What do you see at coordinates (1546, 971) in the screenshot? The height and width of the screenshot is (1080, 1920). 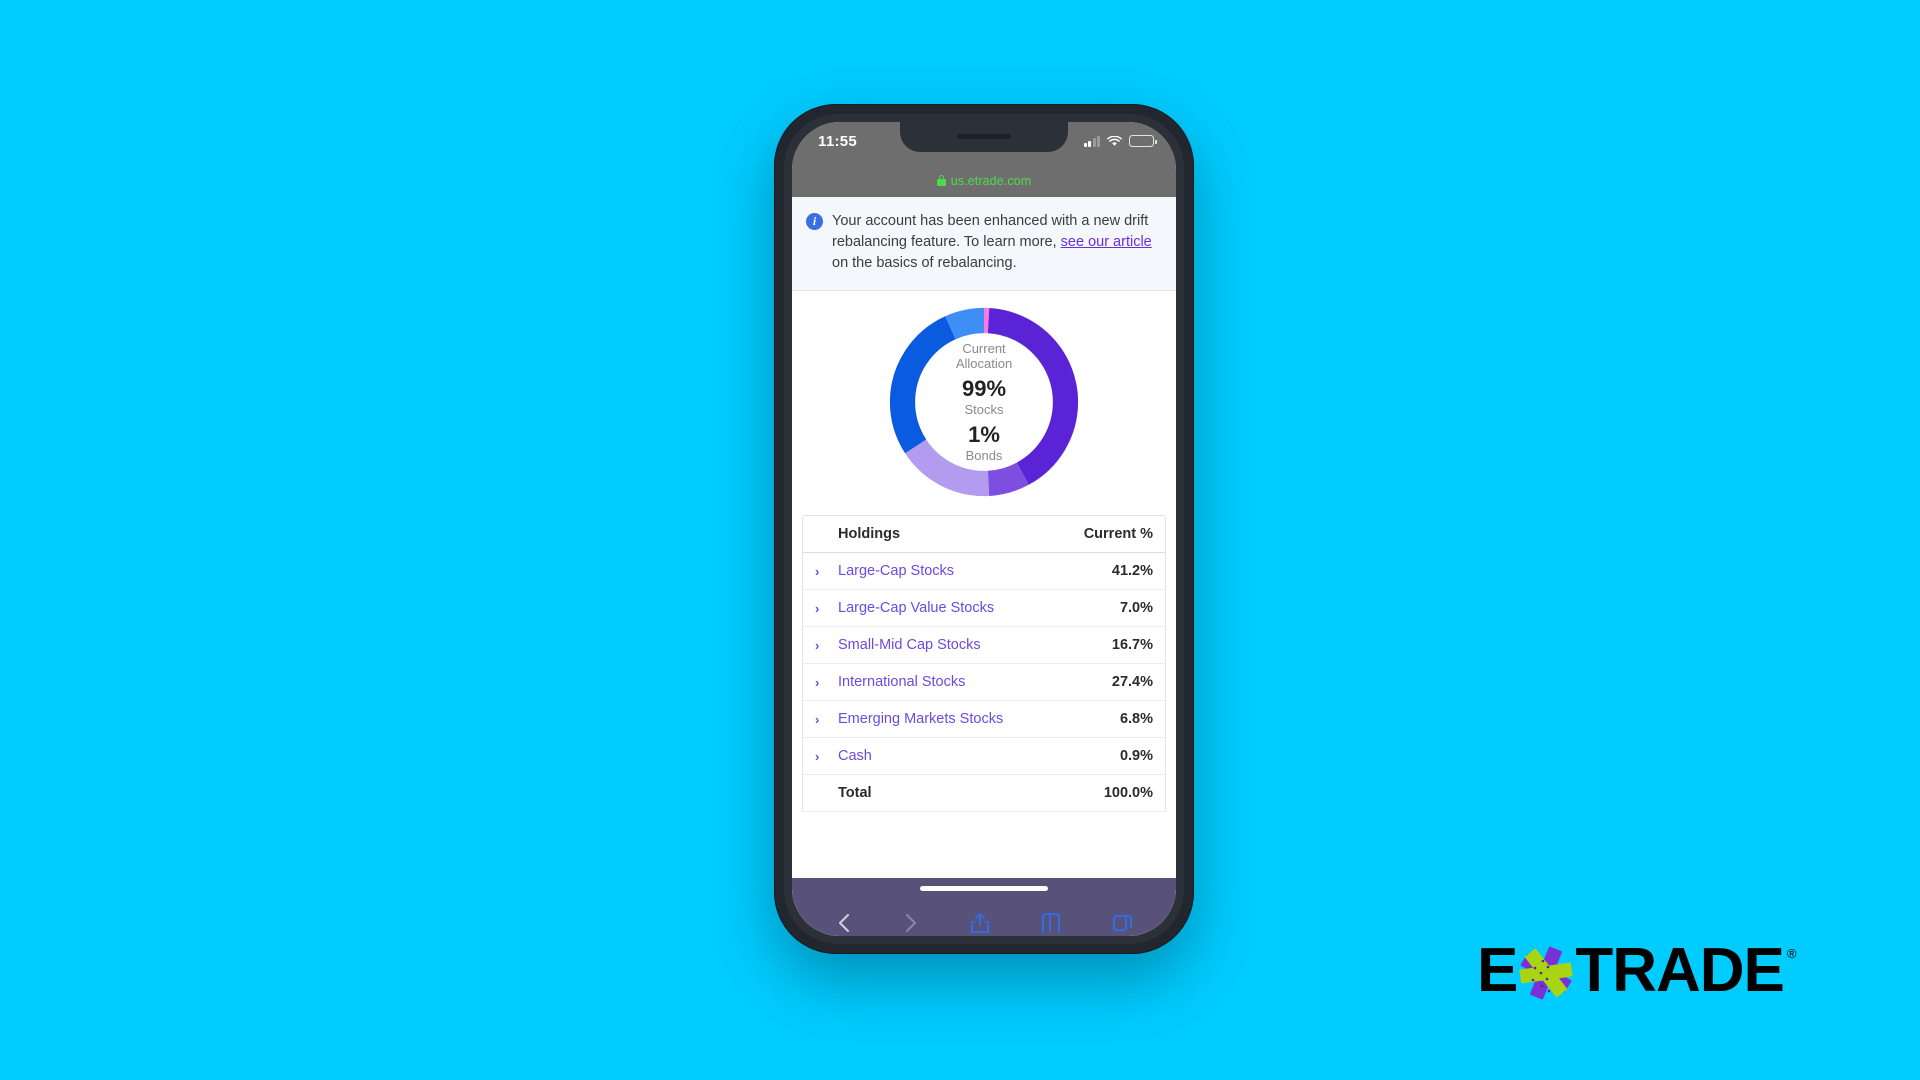 I see `asterisk-icon` at bounding box center [1546, 971].